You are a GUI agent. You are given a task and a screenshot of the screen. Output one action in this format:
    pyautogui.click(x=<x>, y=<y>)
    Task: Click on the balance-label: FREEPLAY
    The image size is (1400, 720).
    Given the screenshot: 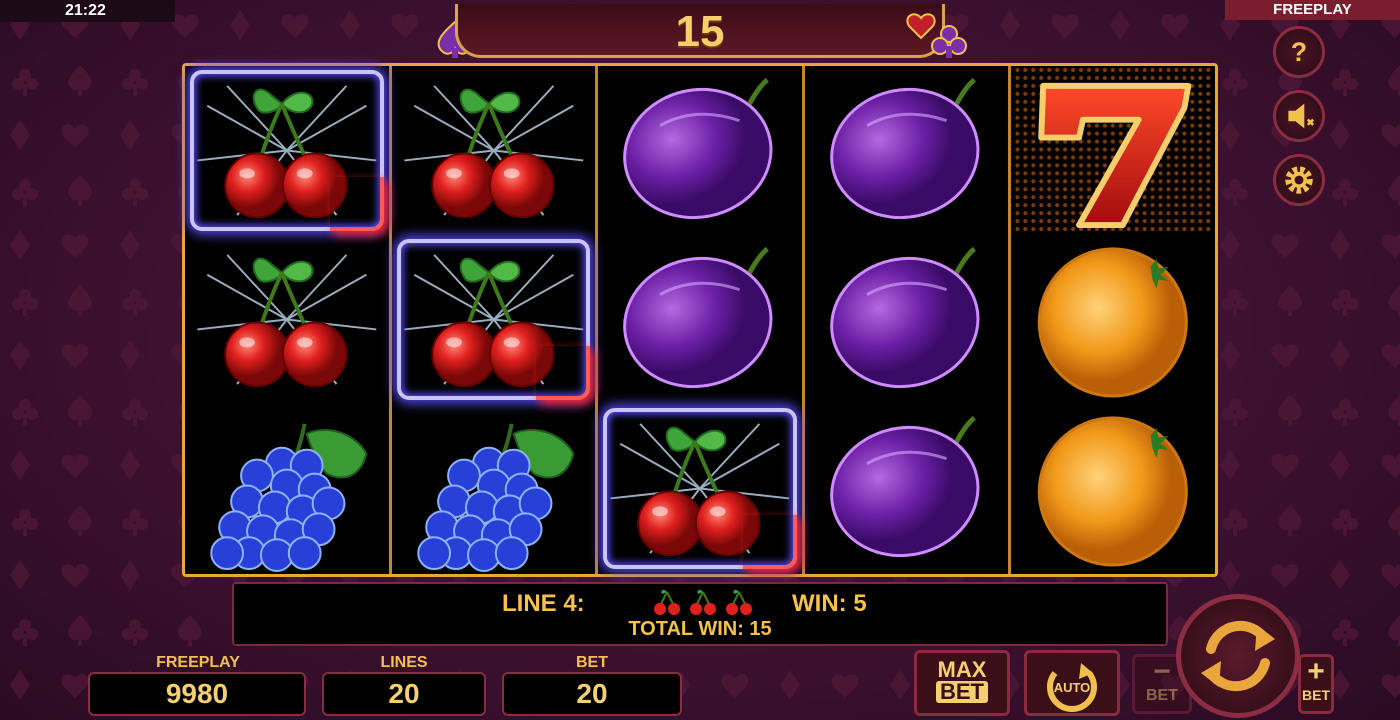 What is the action you would take?
    pyautogui.click(x=198, y=662)
    